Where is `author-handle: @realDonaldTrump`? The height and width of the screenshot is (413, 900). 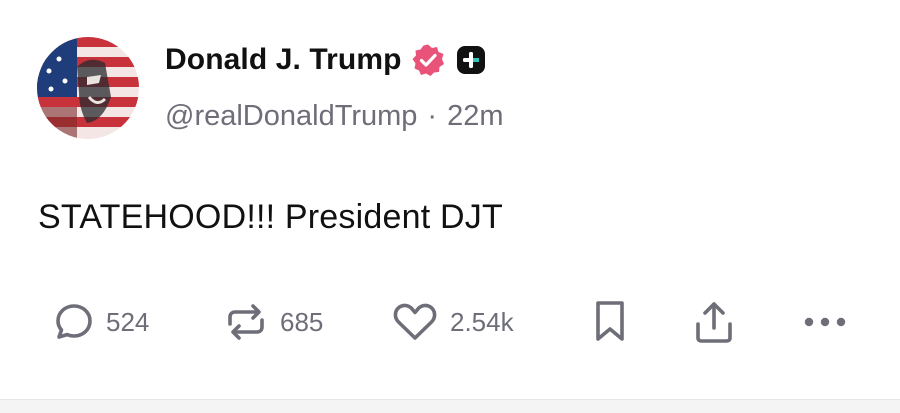 author-handle: @realDonaldTrump is located at coordinates (291, 116).